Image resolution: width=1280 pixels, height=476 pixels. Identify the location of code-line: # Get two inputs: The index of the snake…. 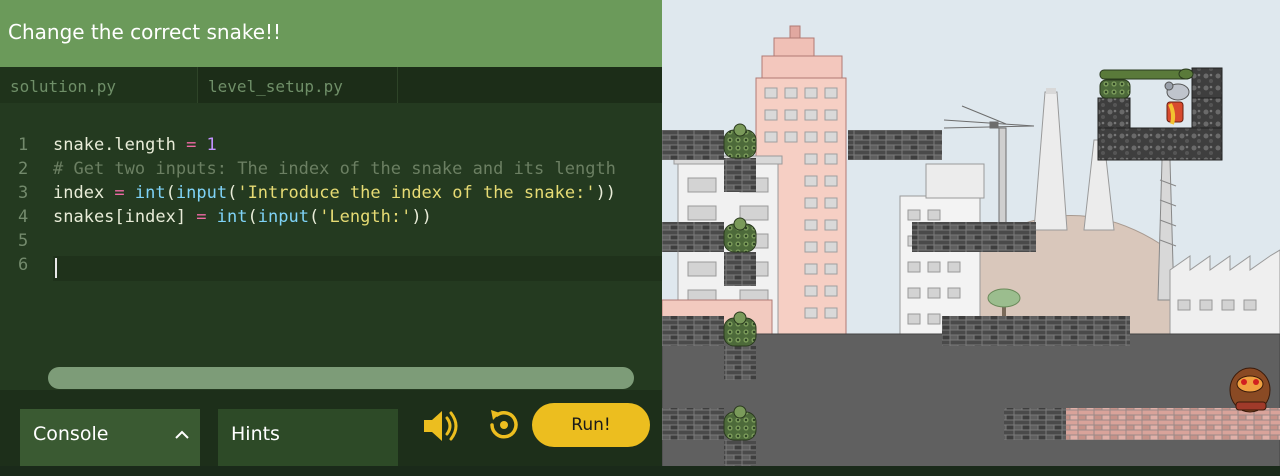
(334, 169).